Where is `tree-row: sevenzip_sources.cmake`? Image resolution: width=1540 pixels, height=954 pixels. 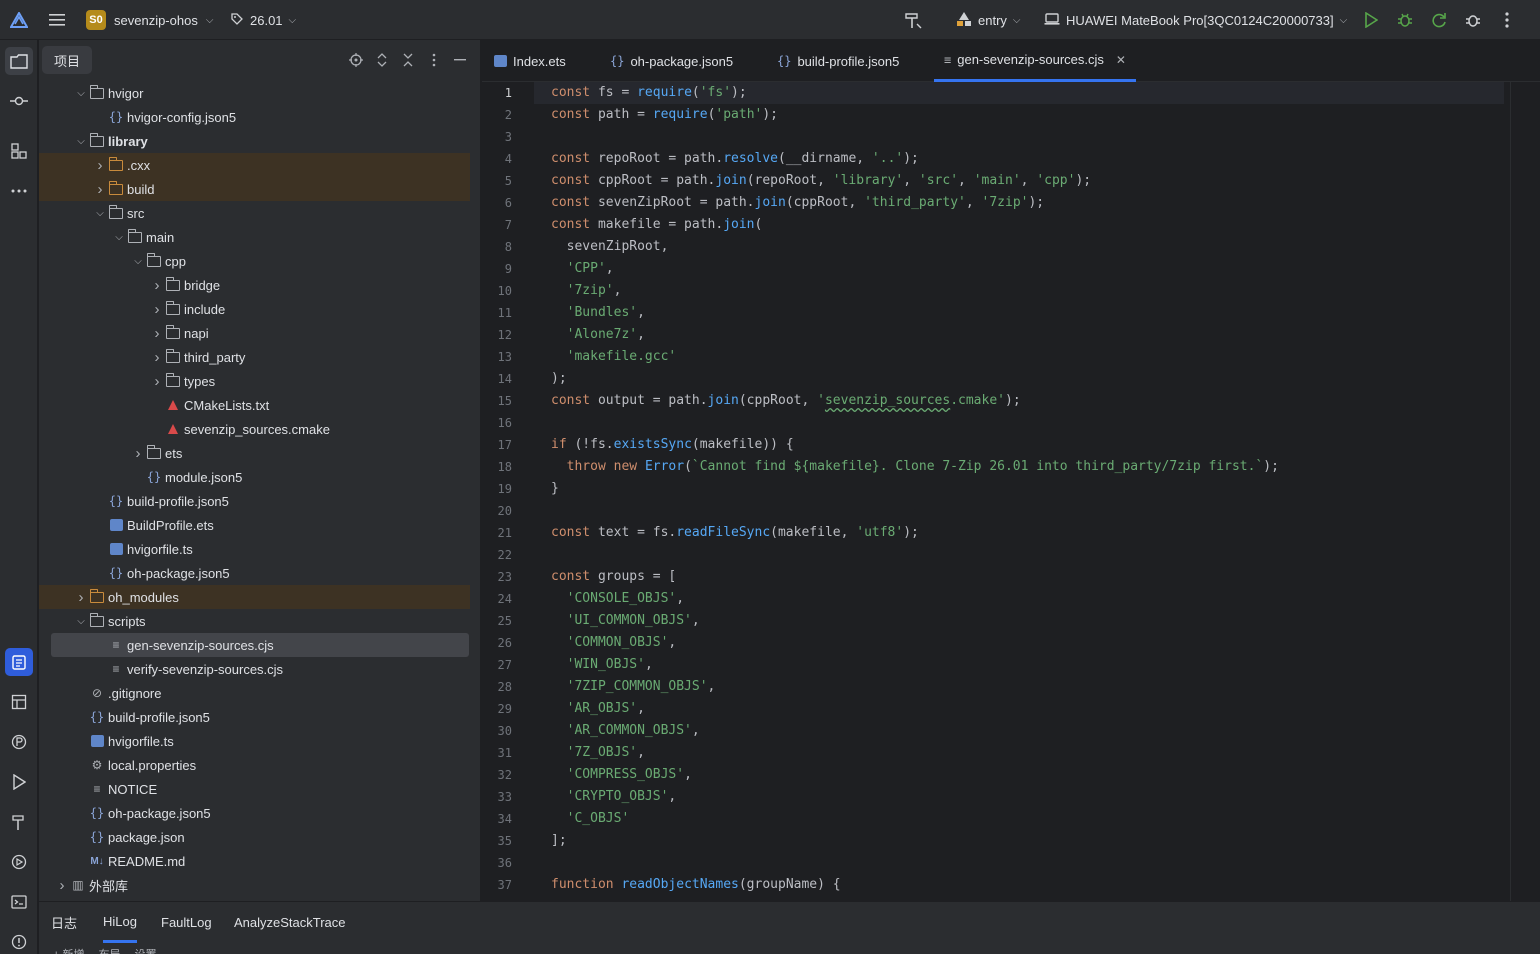 tree-row: sevenzip_sources.cmake is located at coordinates (254, 429).